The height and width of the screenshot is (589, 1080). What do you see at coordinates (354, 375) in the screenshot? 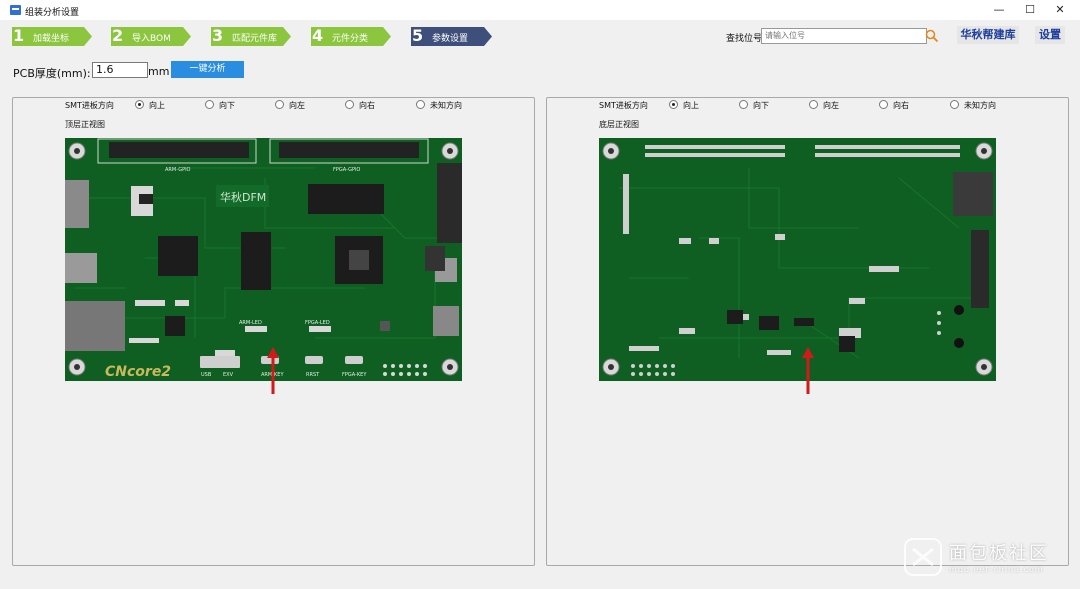
I see `fpga-key-label: FPGA-KEY` at bounding box center [354, 375].